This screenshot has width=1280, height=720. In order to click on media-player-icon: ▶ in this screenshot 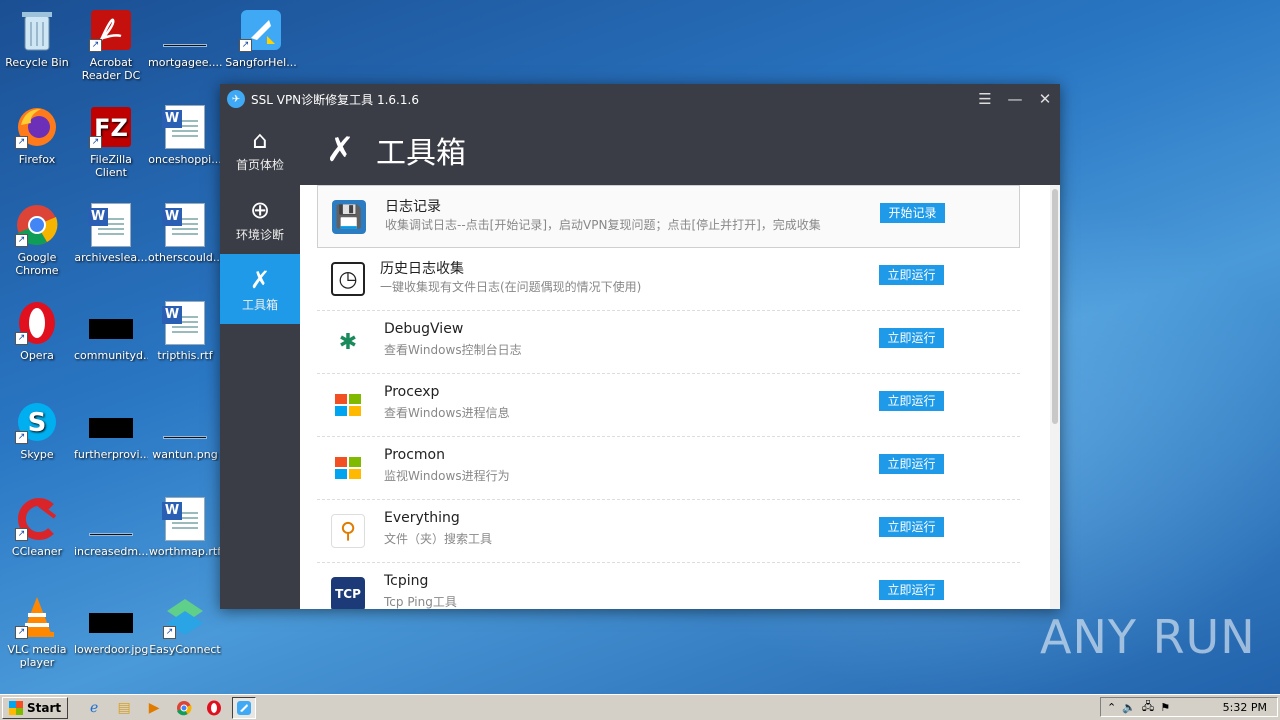, I will do `click(154, 708)`.